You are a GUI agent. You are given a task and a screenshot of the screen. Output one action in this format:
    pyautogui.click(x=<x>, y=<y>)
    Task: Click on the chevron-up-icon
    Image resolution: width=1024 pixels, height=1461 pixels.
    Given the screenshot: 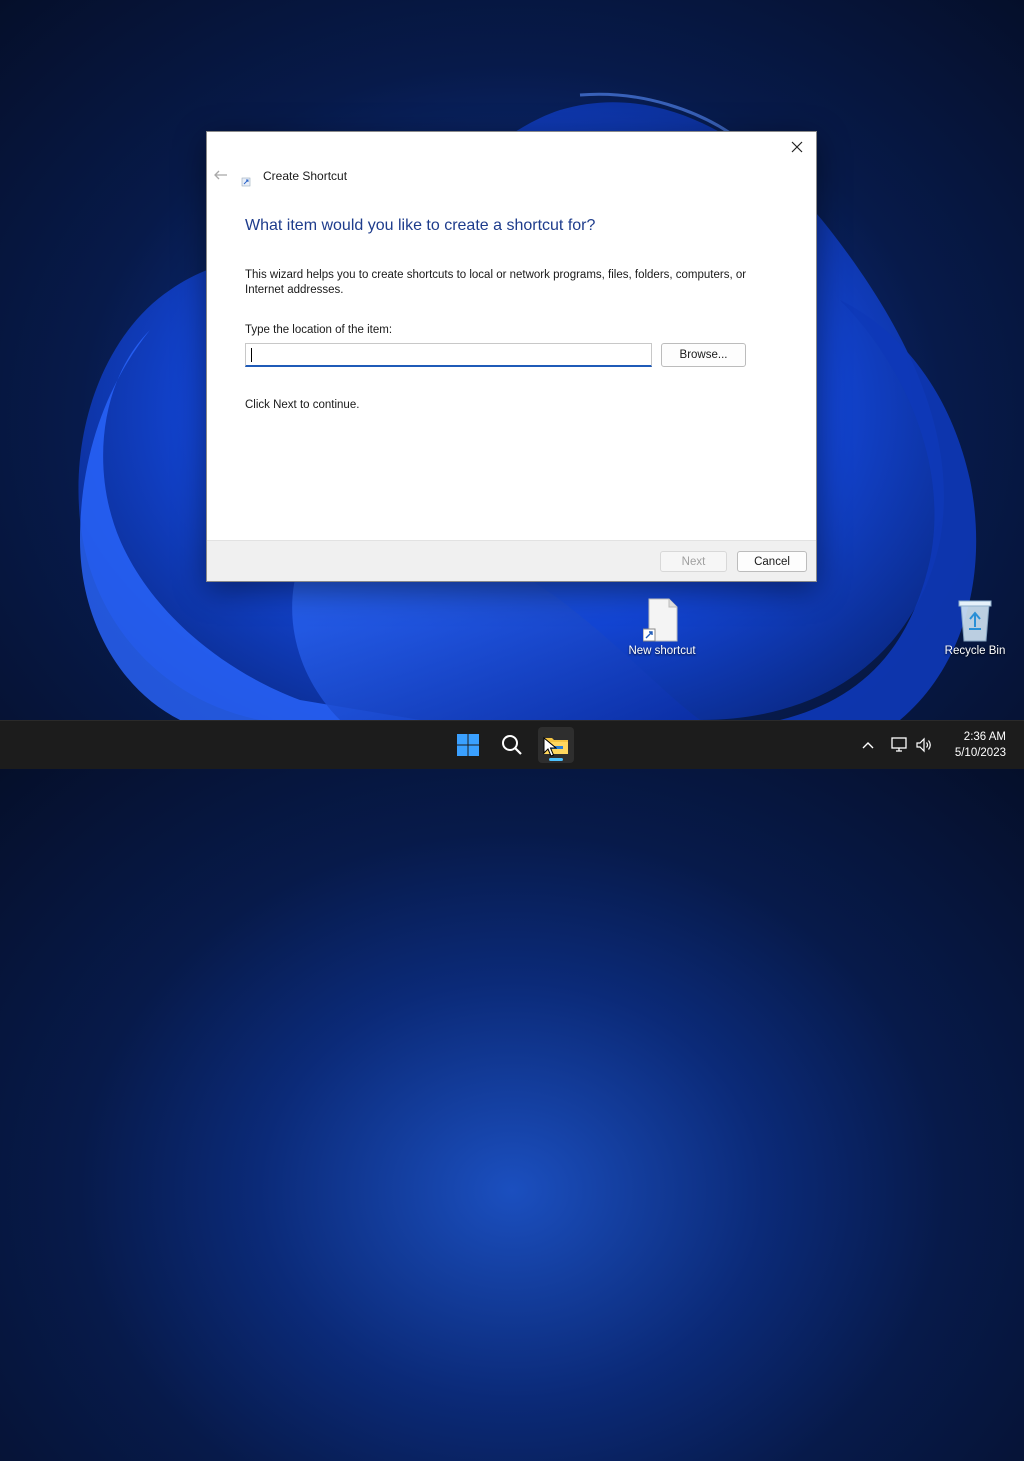 What is the action you would take?
    pyautogui.click(x=868, y=745)
    